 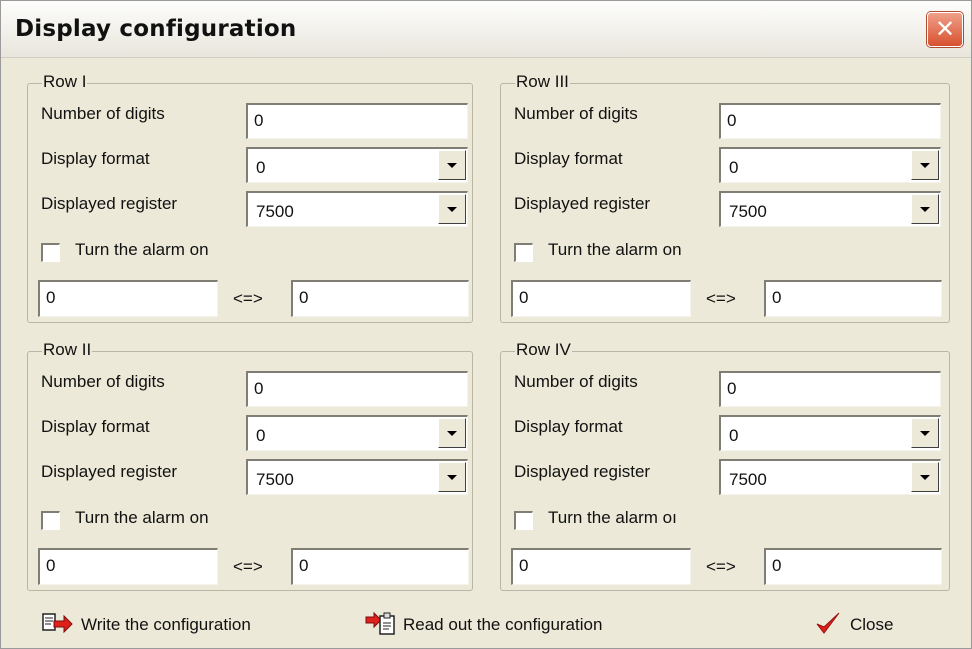 I want to click on close-label: Close, so click(x=872, y=624).